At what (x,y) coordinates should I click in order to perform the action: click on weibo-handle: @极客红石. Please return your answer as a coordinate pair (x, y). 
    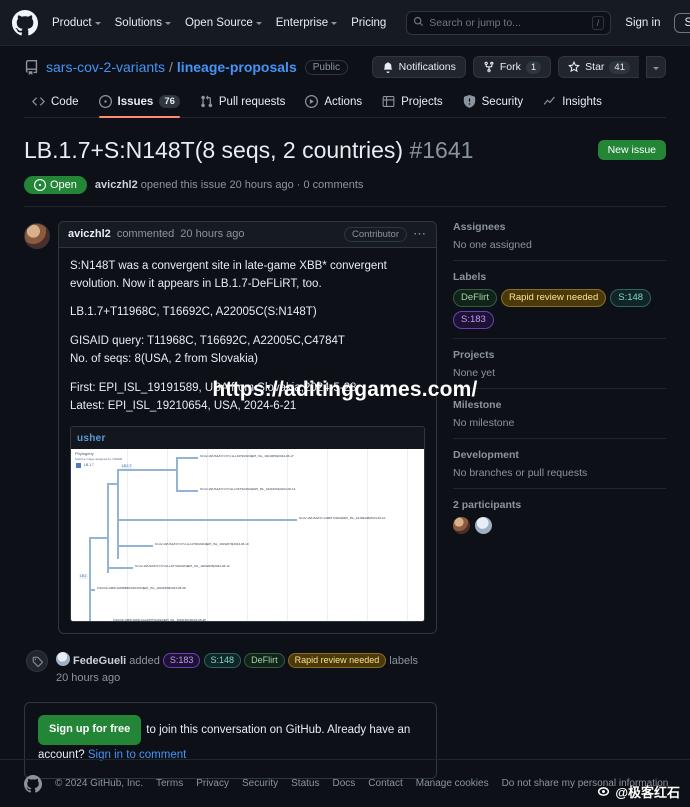
    Looking at the image, I should click on (647, 792).